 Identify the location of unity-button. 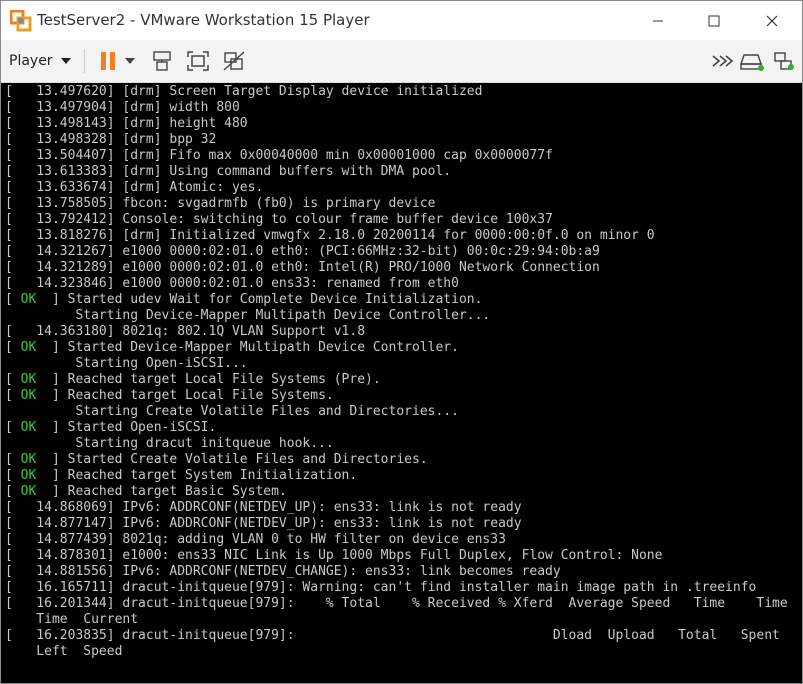
(234, 61).